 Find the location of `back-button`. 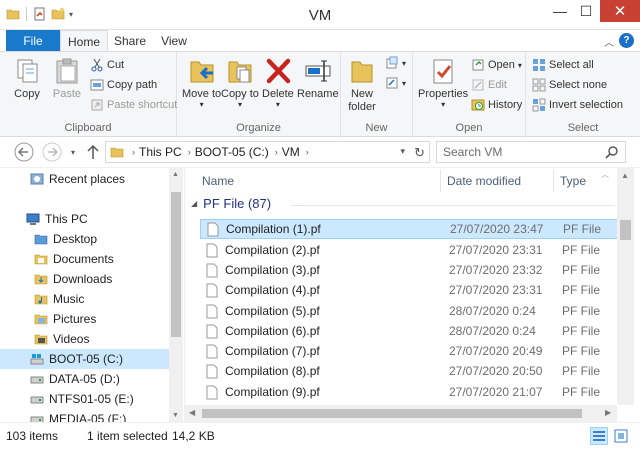

back-button is located at coordinates (24, 152).